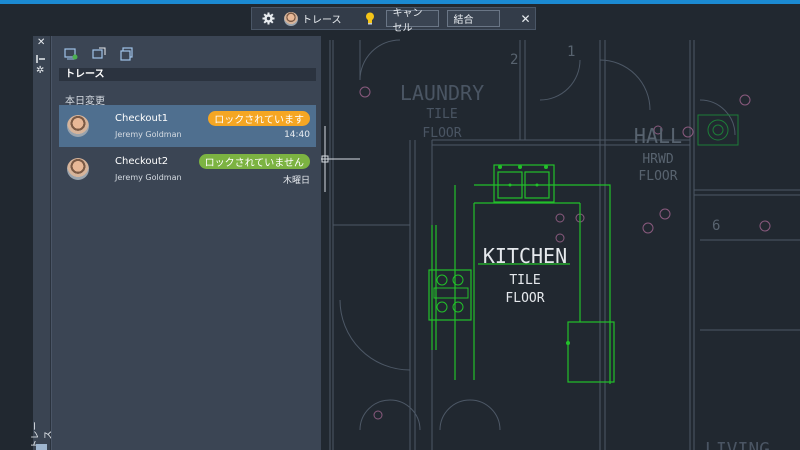 The width and height of the screenshot is (800, 450). What do you see at coordinates (71, 55) in the screenshot?
I see `new-trace-icon` at bounding box center [71, 55].